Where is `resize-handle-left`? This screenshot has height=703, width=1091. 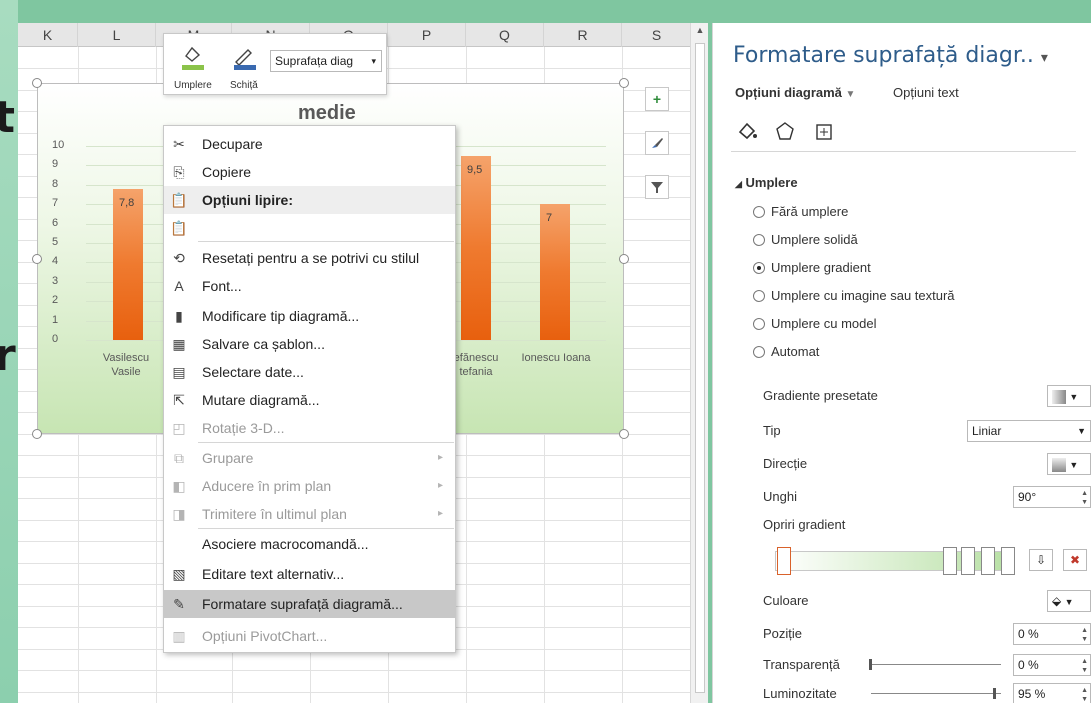 resize-handle-left is located at coordinates (37, 259).